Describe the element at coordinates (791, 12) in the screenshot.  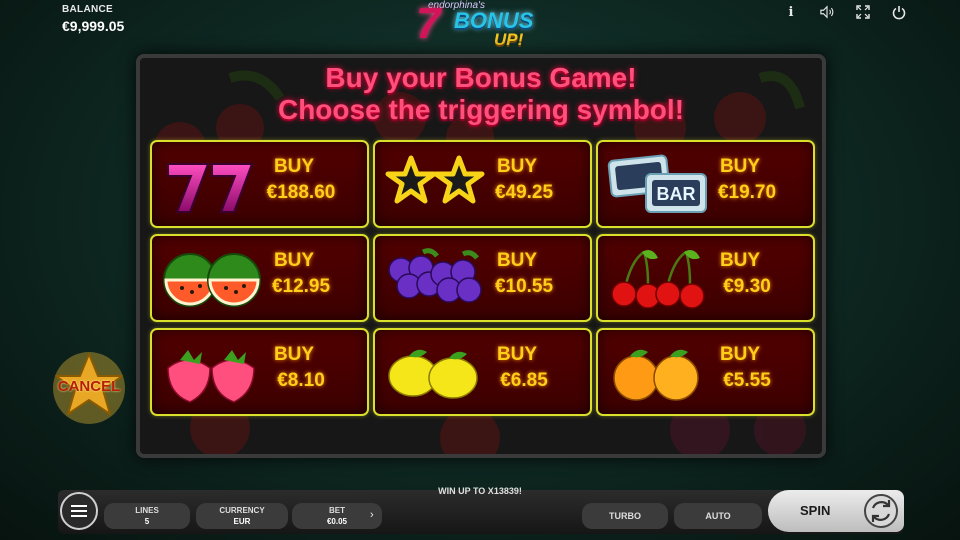
I see `info-icon: i` at that location.